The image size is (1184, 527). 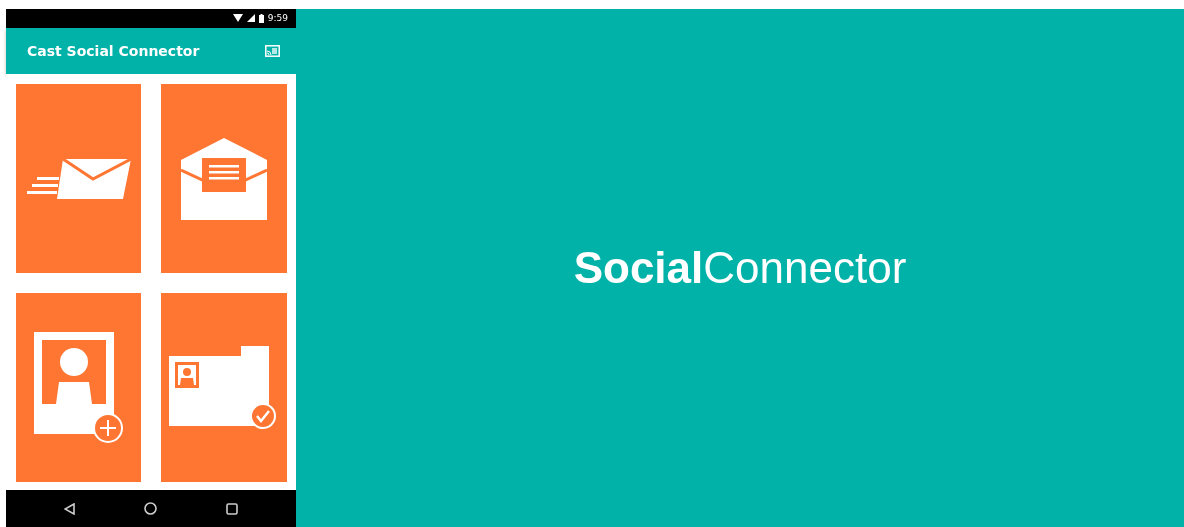 I want to click on signal-icon, so click(x=250, y=18).